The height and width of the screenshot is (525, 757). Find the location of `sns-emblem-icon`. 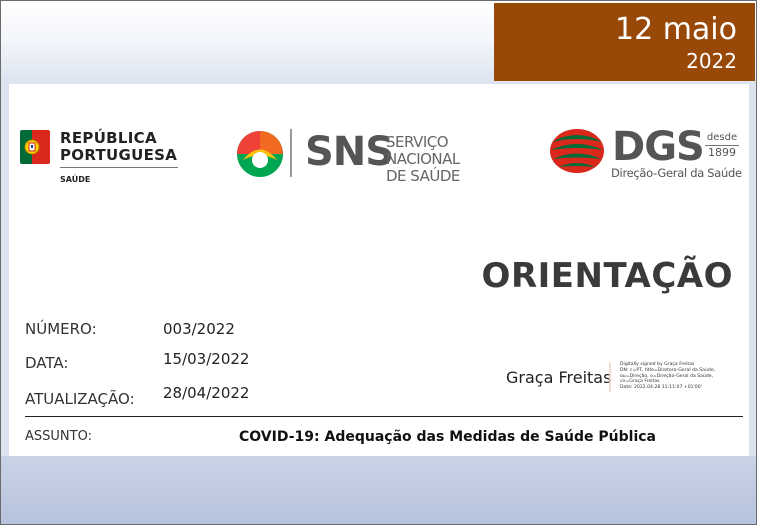

sns-emblem-icon is located at coordinates (260, 154).